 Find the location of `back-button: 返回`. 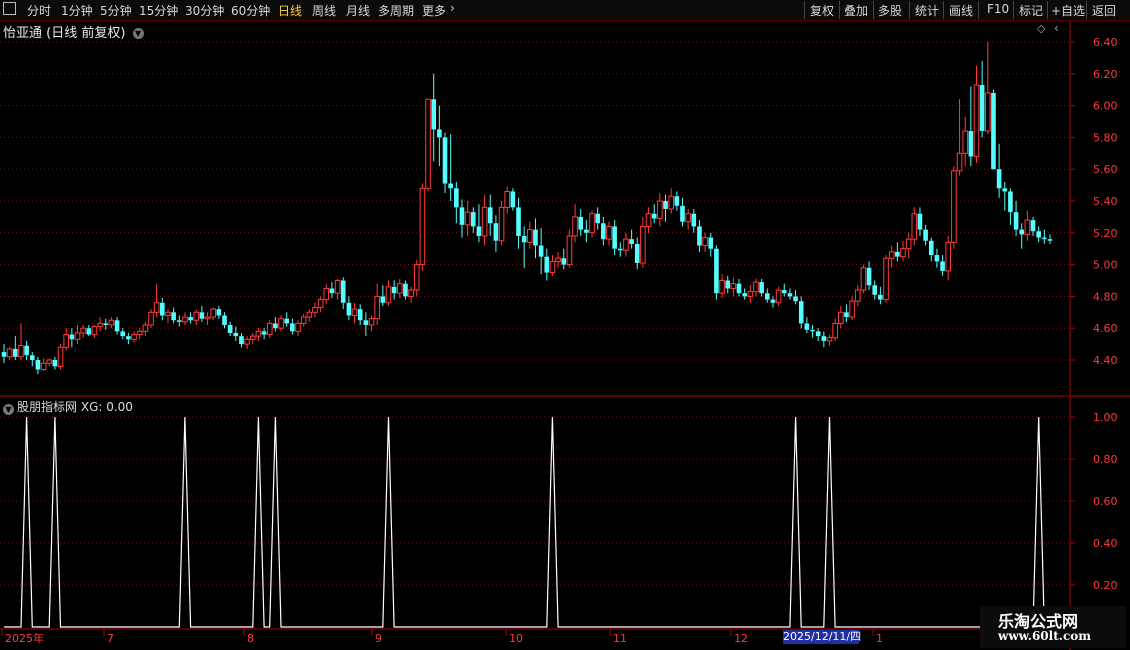

back-button: 返回 is located at coordinates (1104, 10).